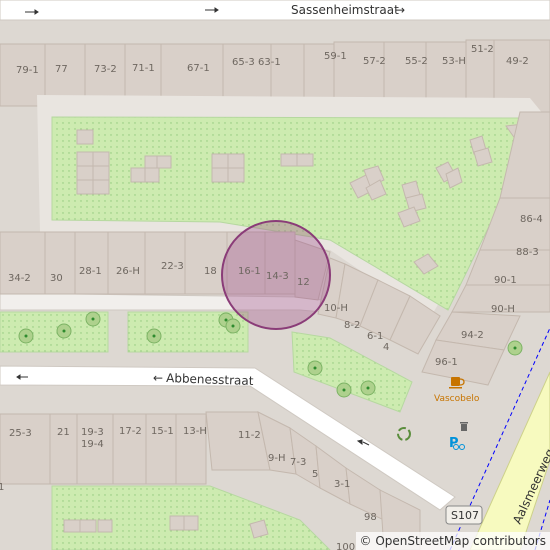 Image resolution: width=550 pixels, height=550 pixels. What do you see at coordinates (90, 271) in the screenshot?
I see `house-number: 28-1` at bounding box center [90, 271].